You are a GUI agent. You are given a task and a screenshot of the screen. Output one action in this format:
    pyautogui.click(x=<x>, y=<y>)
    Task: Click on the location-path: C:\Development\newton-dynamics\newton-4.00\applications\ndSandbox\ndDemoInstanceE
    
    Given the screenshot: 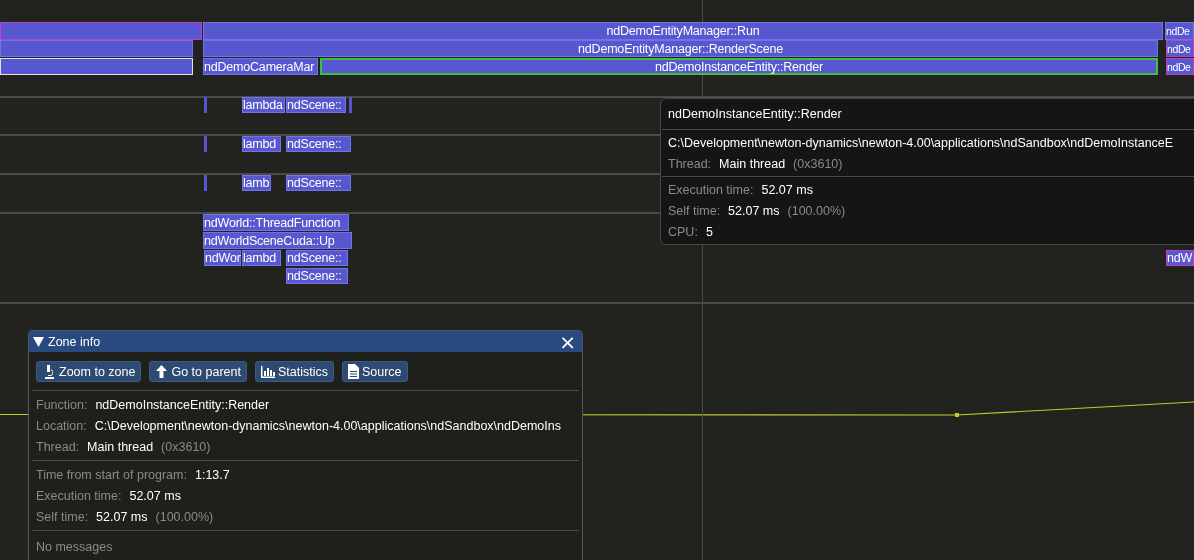 What is the action you would take?
    pyautogui.click(x=921, y=143)
    